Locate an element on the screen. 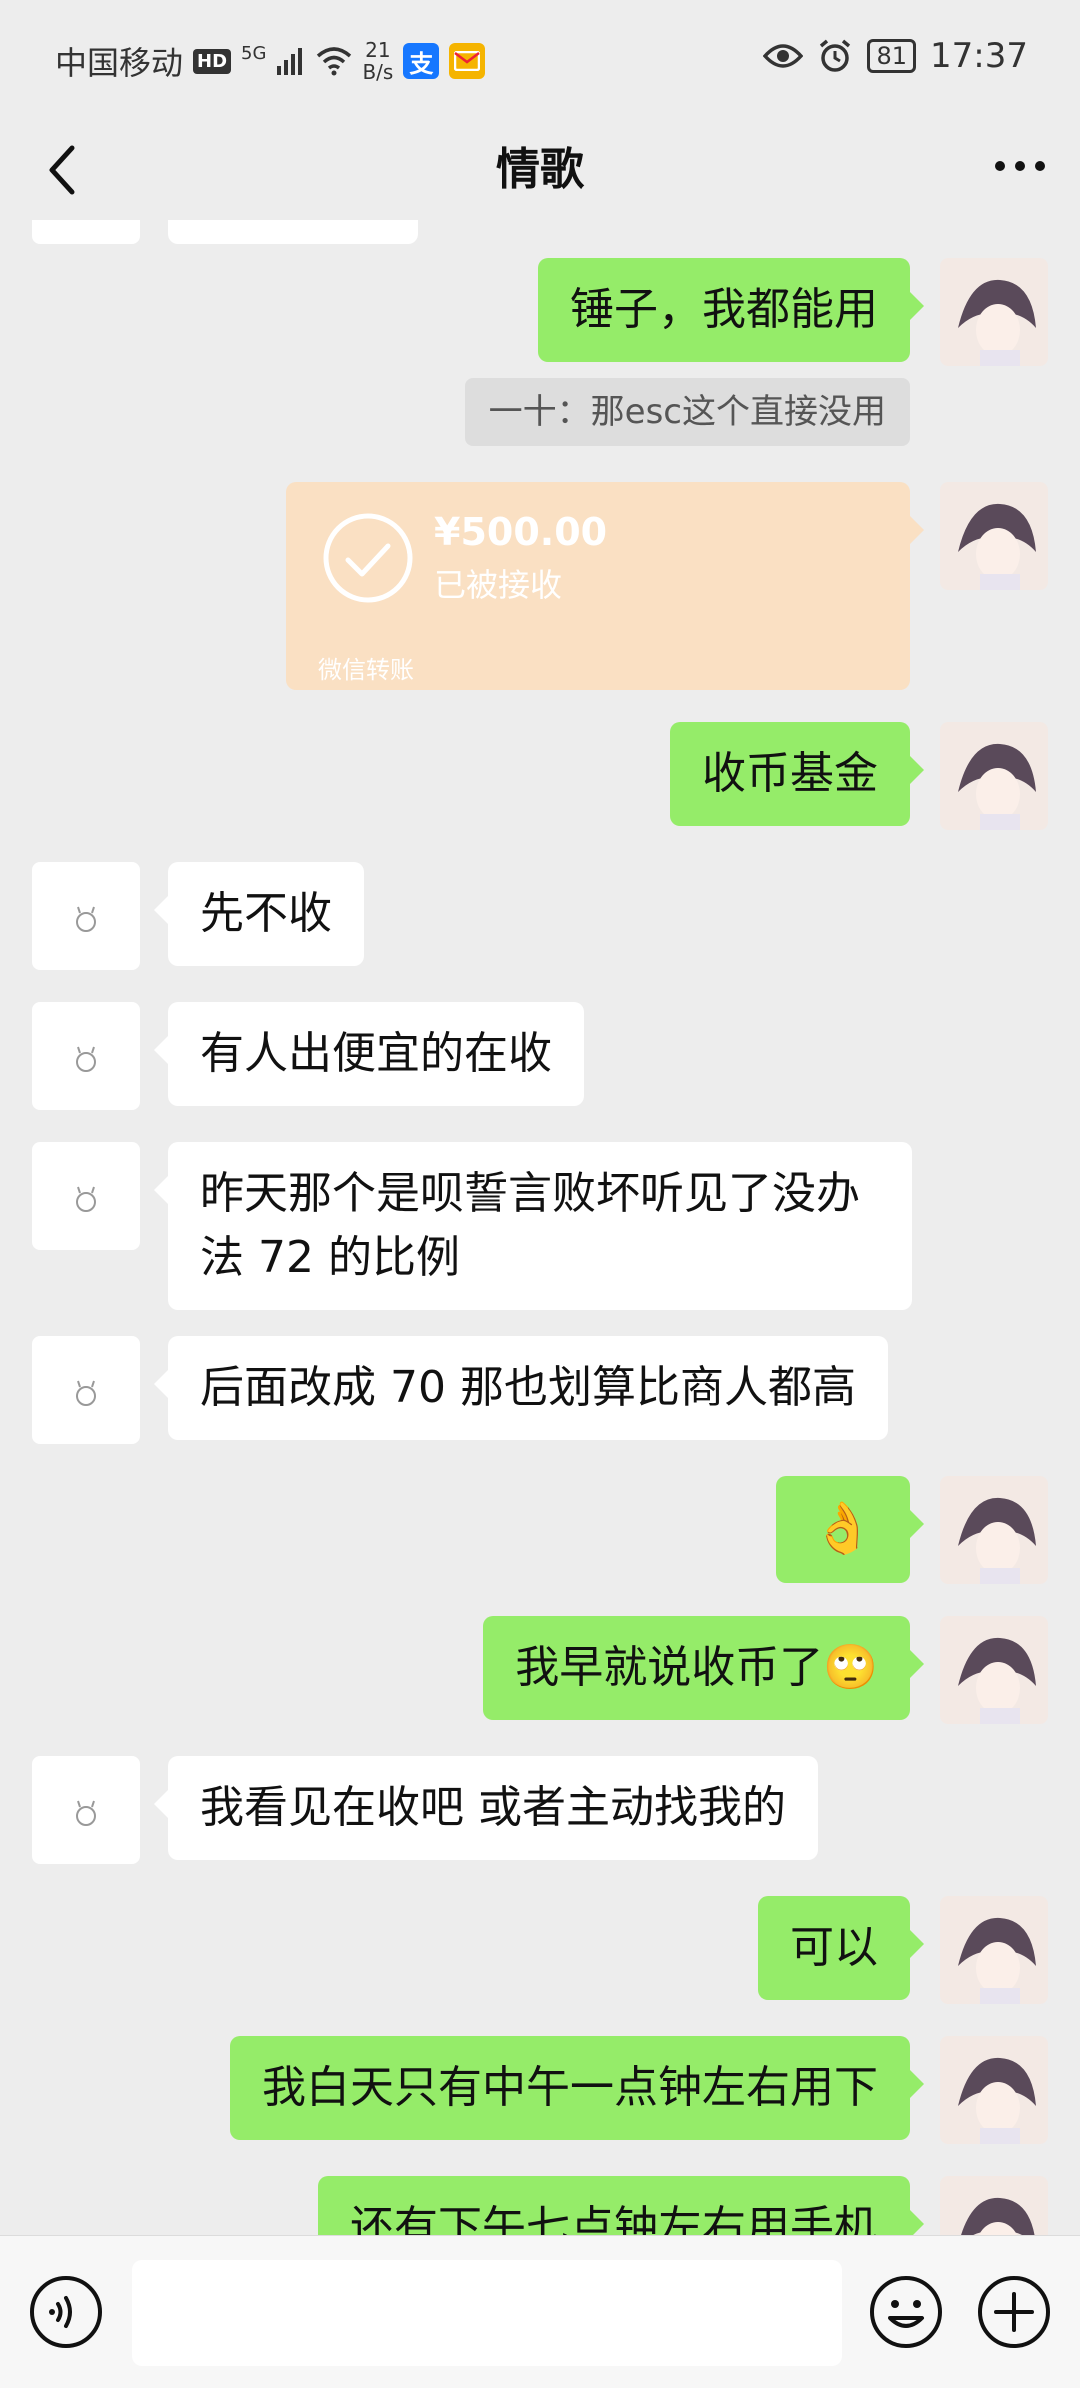 The height and width of the screenshot is (2388, 1080). more-dots-icon is located at coordinates (1020, 170).